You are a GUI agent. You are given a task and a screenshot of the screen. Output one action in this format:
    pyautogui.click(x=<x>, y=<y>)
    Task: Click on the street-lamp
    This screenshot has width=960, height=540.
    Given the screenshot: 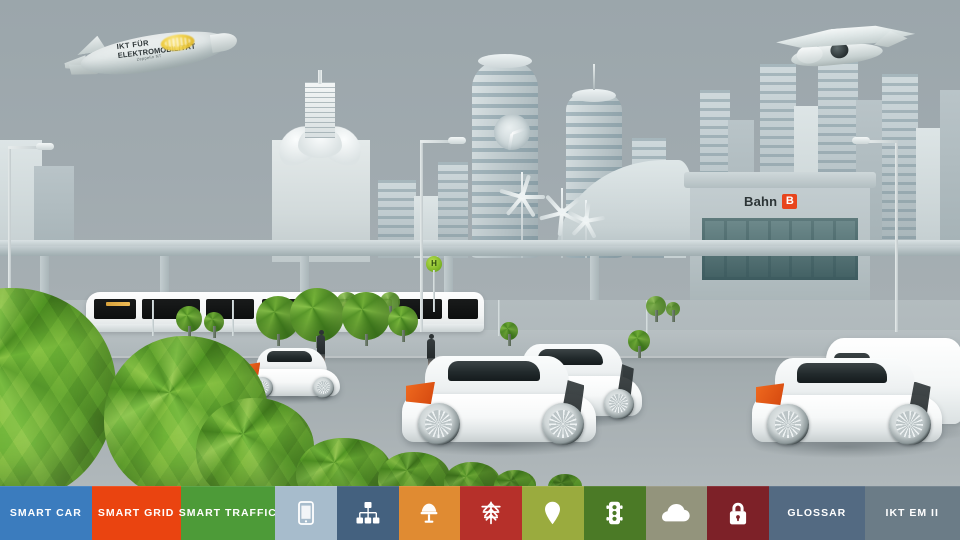 What is the action you would take?
    pyautogui.click(x=874, y=234)
    